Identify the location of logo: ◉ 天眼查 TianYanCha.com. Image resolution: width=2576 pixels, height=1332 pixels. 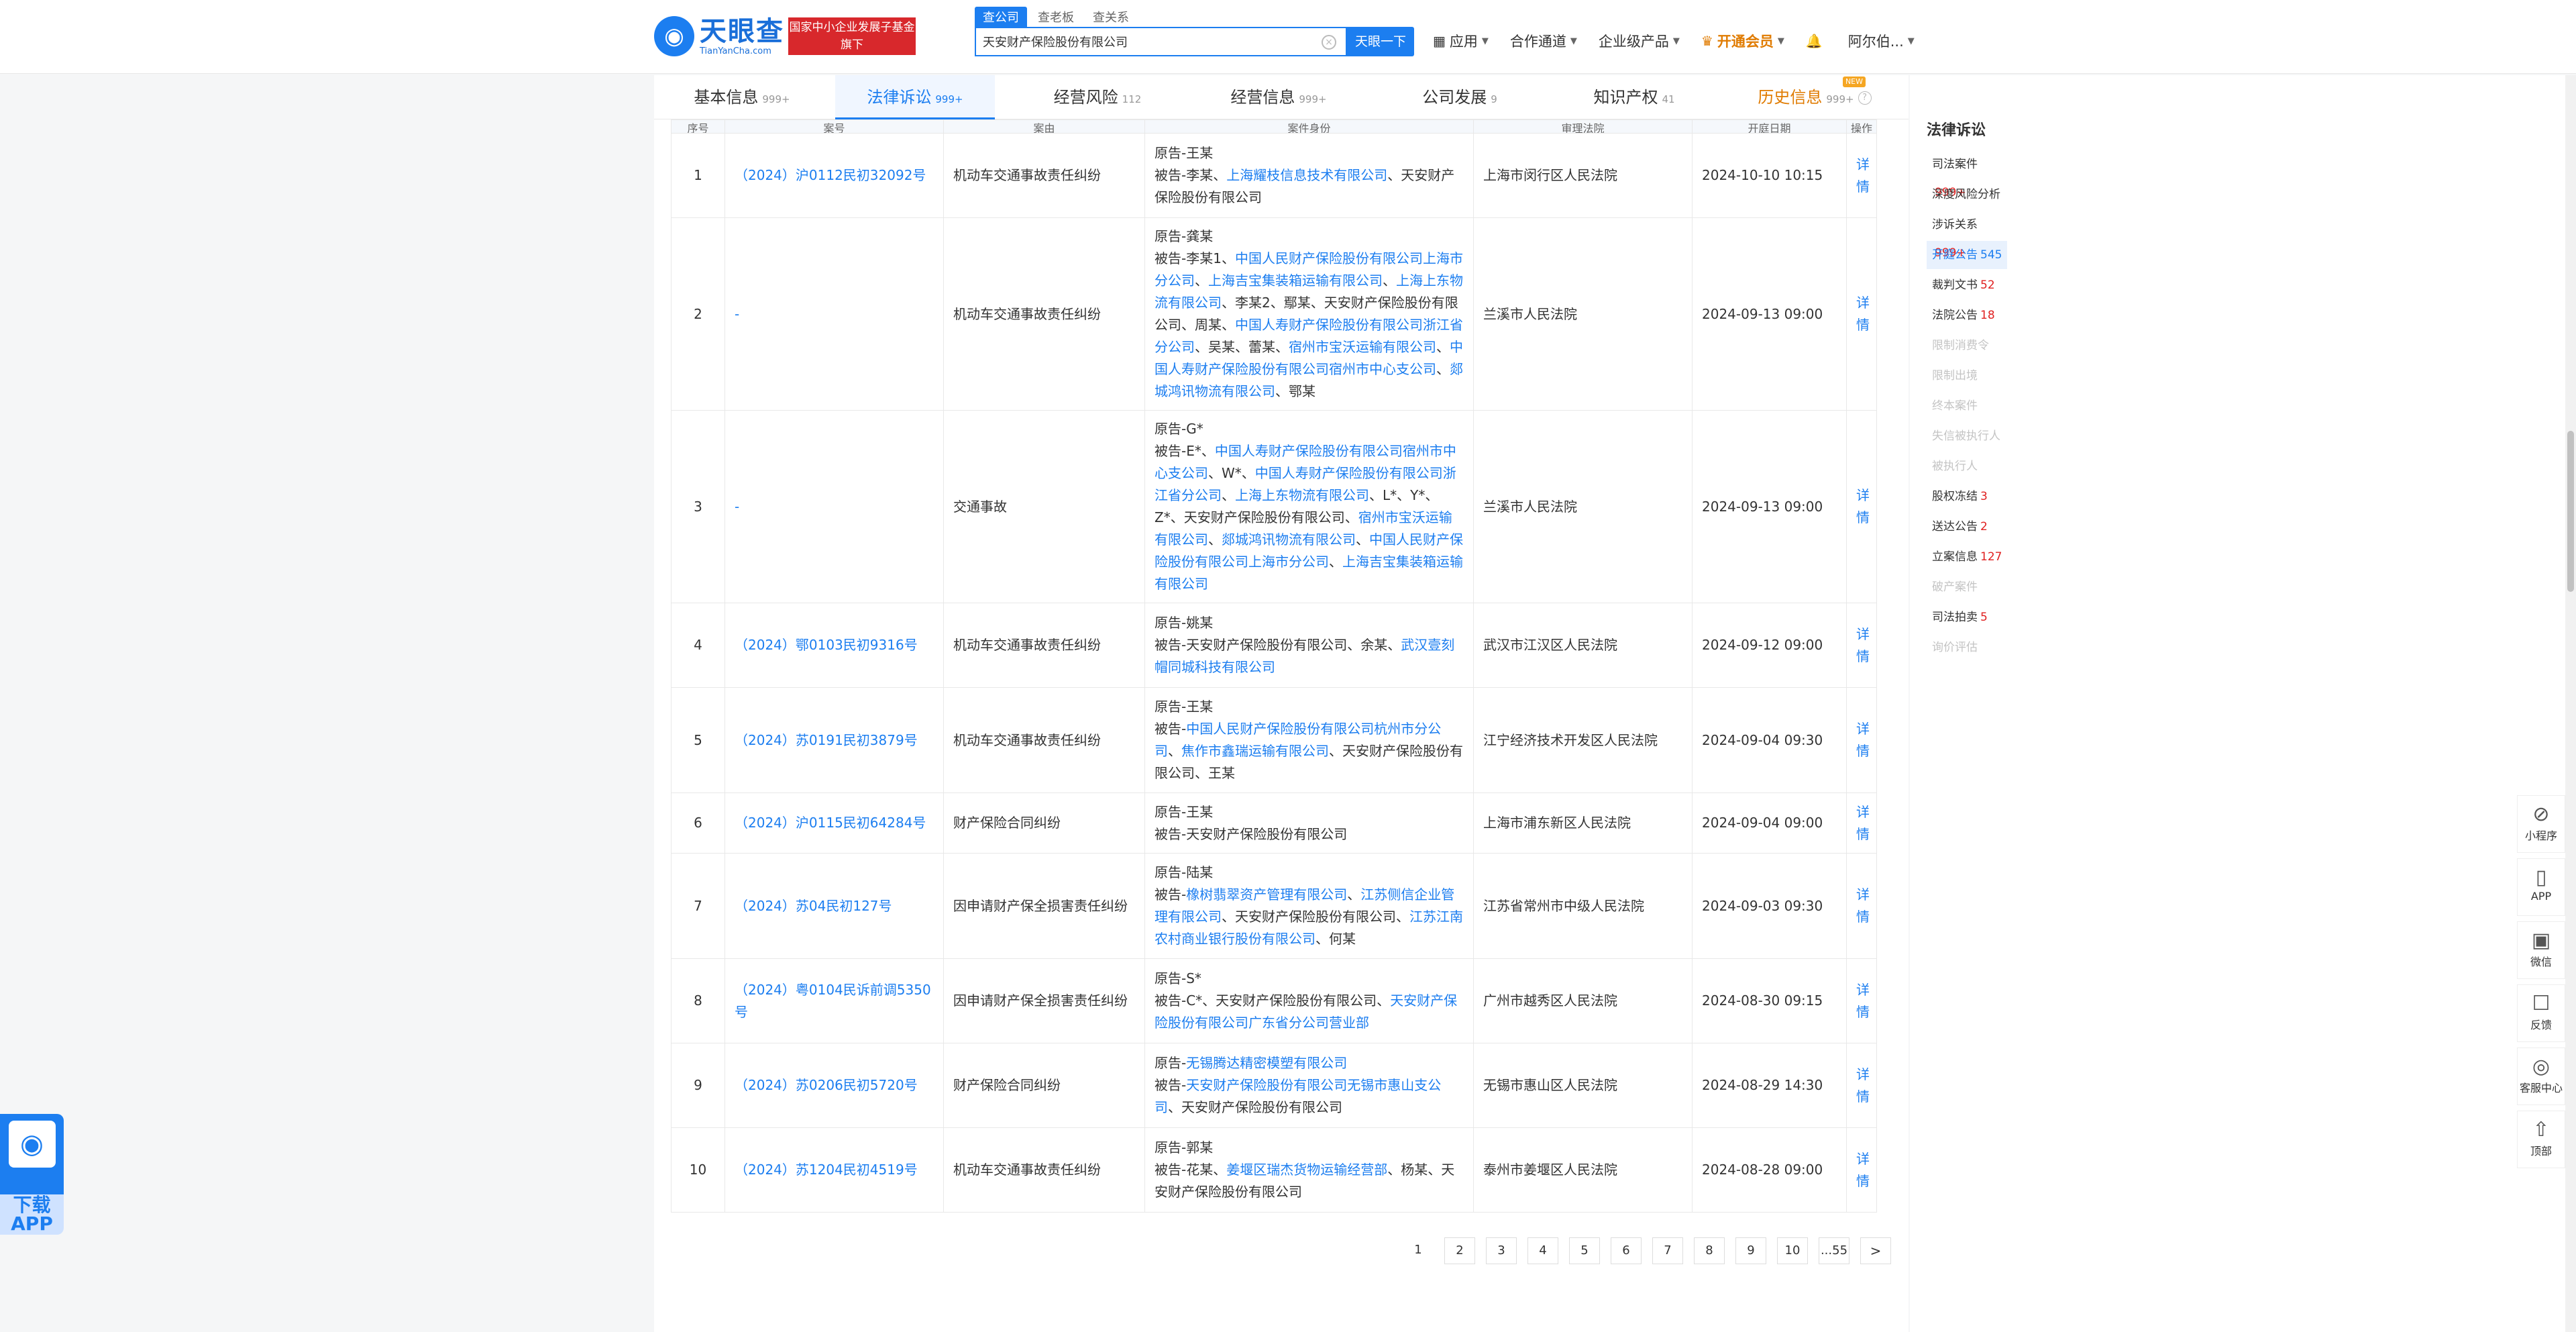
(719, 36).